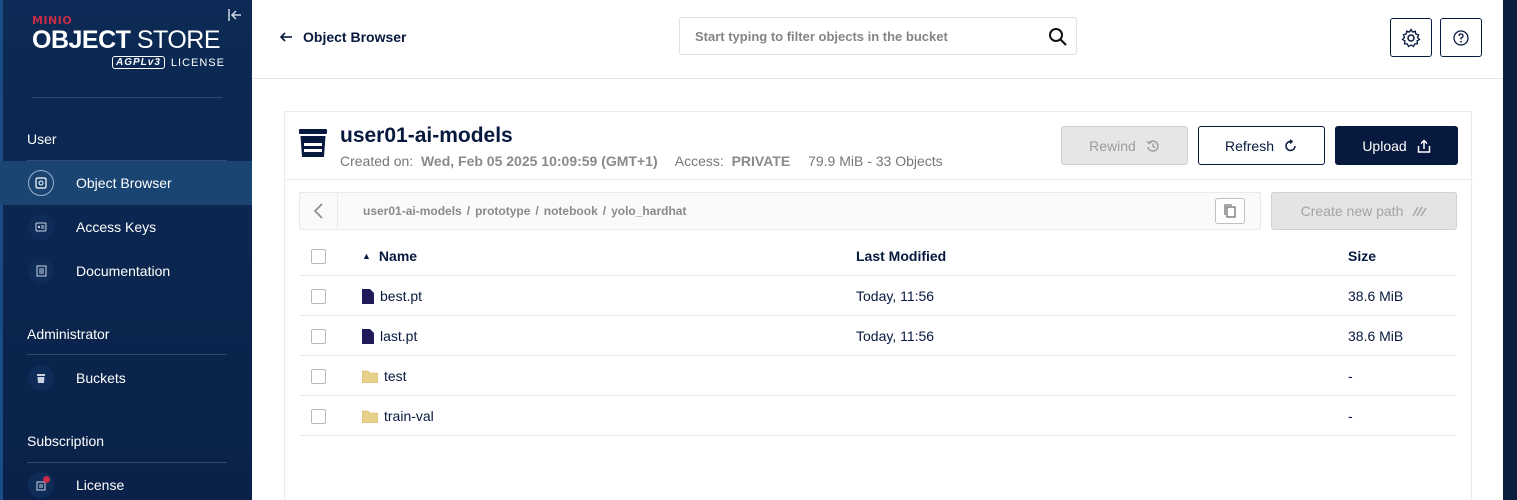 The image size is (1517, 500). Describe the element at coordinates (100, 485) in the screenshot. I see `sidebar-item-label: License` at that location.